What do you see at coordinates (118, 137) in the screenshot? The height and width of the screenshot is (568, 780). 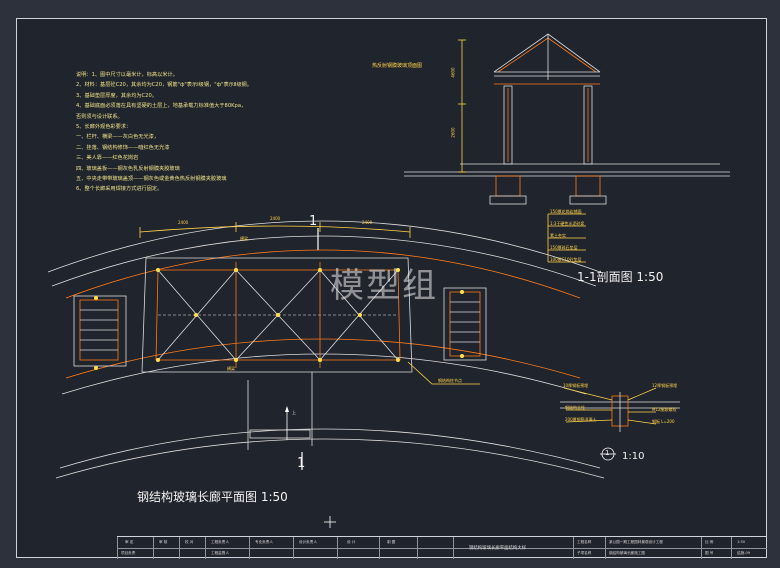 I see `note-line: 一、栏杆、横梁——灰白色无光漆，` at bounding box center [118, 137].